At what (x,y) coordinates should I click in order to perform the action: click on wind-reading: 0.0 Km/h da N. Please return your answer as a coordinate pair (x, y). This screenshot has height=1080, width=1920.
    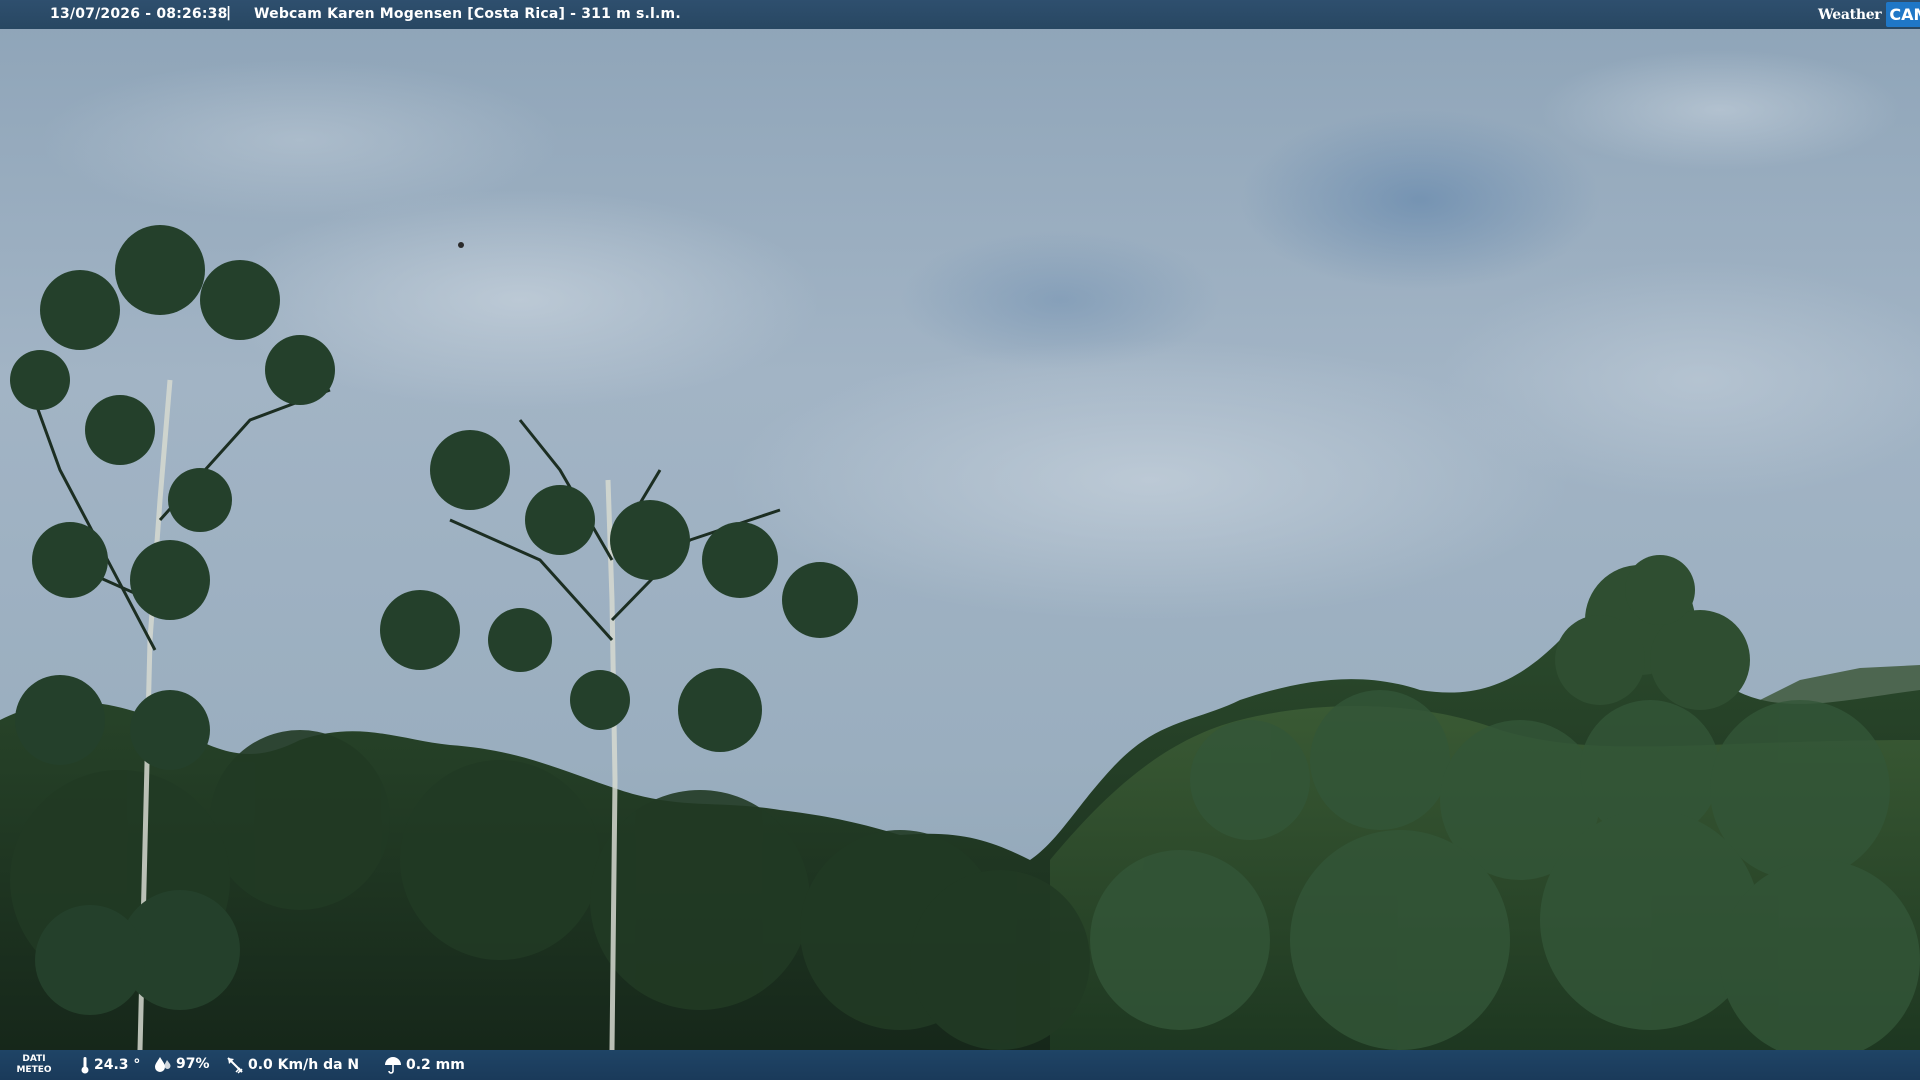
    Looking at the image, I should click on (292, 1065).